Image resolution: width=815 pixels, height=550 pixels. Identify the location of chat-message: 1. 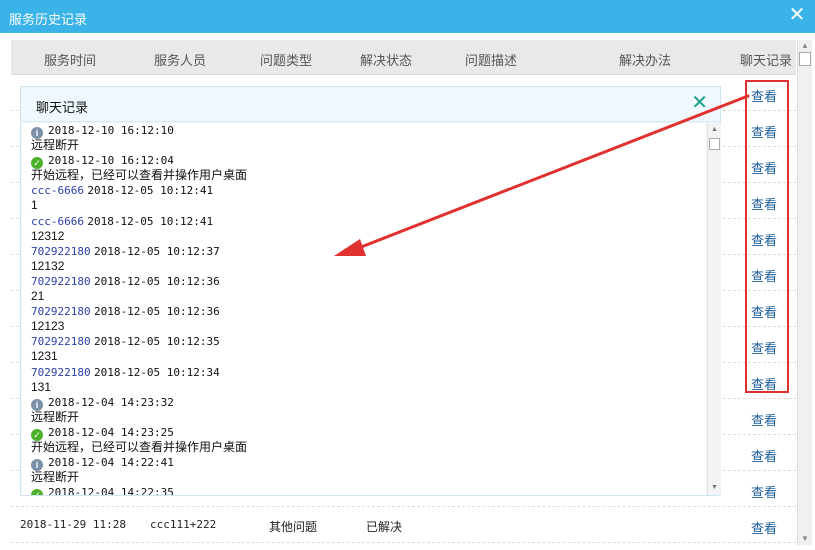
(34, 205).